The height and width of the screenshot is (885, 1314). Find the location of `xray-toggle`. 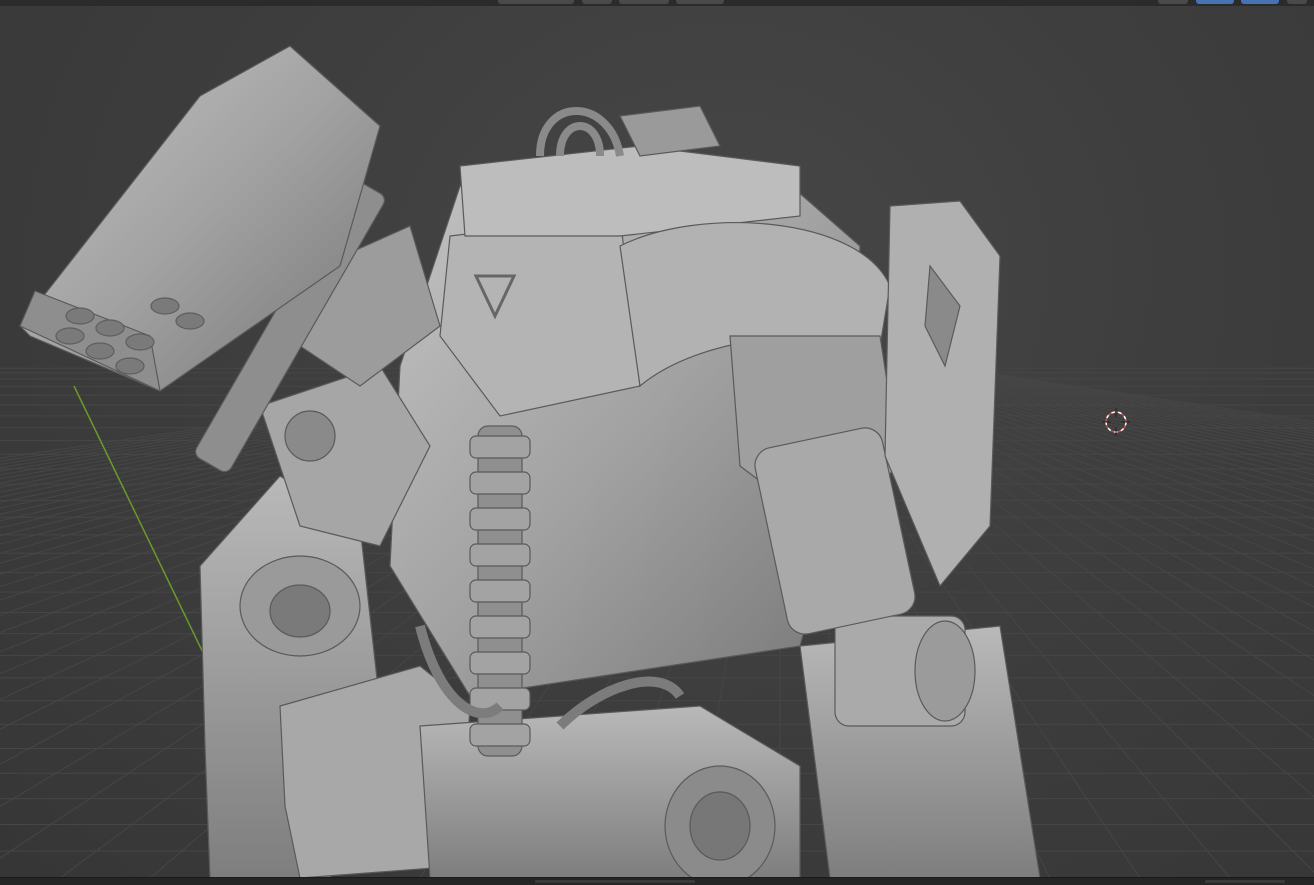

xray-toggle is located at coordinates (1297, 2).